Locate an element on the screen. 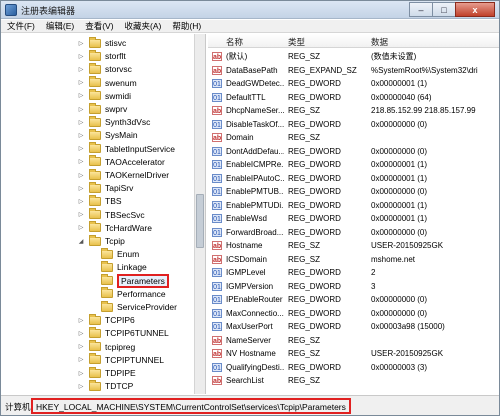 This screenshot has width=500, height=416. value-row: 01 EnableWsd REG_DWORD 0x00000001 (1) is located at coordinates (353, 219).